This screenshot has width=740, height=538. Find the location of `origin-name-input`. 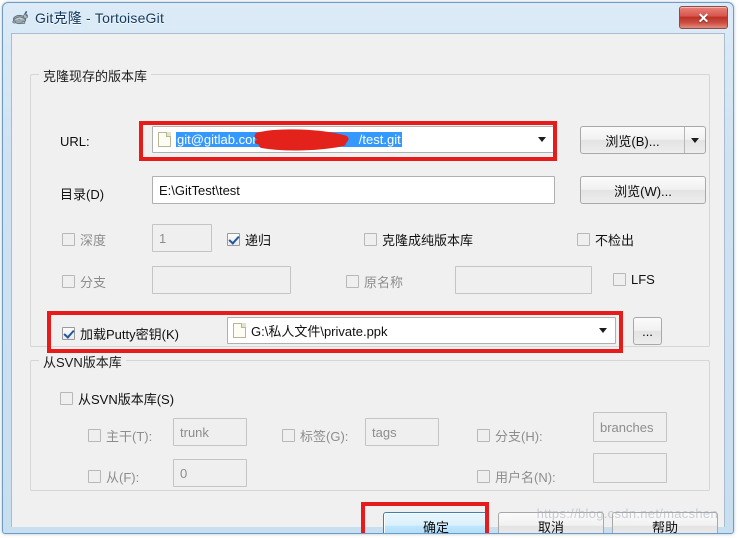

origin-name-input is located at coordinates (523, 280).